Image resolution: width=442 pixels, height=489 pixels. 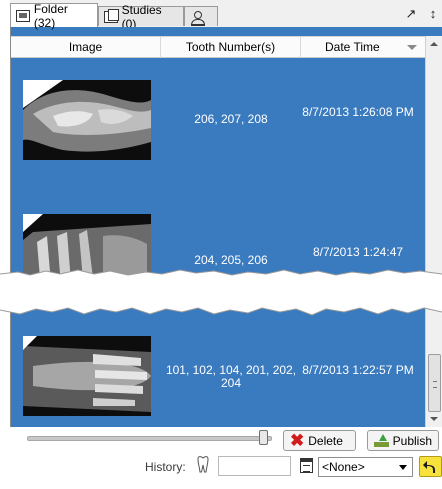 I want to click on tab-folder-label: Folder (32), so click(x=50, y=15).